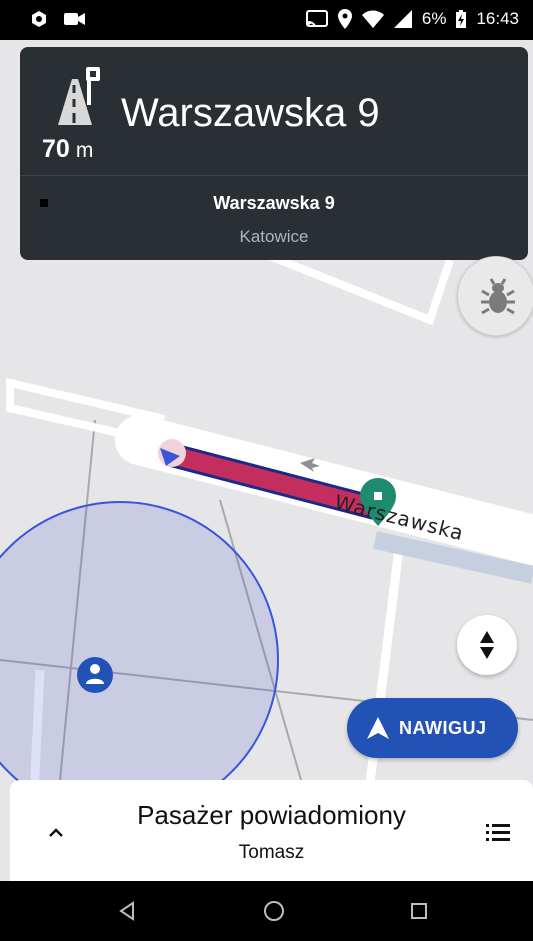 The height and width of the screenshot is (941, 533). What do you see at coordinates (39, 19) in the screenshot?
I see `app-notification-icon` at bounding box center [39, 19].